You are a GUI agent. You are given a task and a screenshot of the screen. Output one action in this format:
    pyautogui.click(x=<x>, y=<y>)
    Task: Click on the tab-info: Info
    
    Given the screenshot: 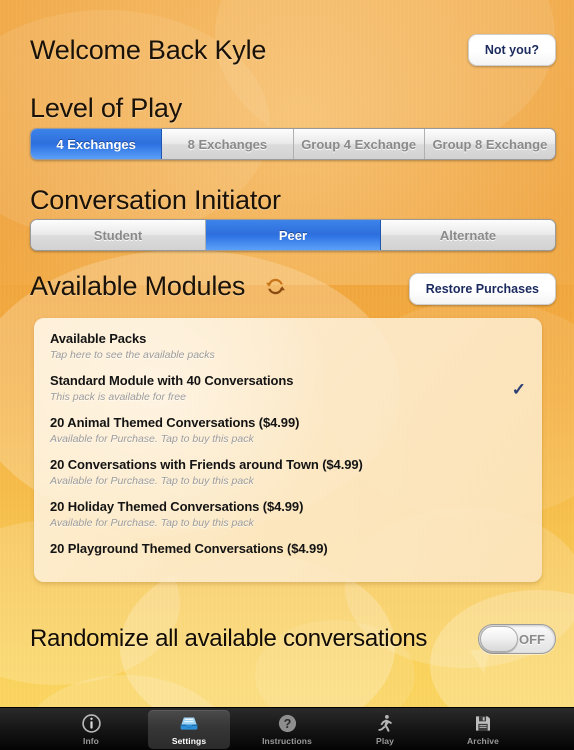 What is the action you would take?
    pyautogui.click(x=91, y=729)
    